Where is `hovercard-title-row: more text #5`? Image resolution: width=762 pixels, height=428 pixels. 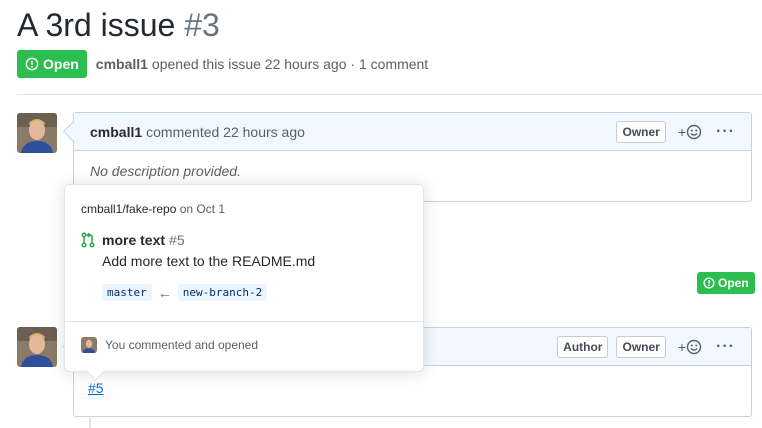
hovercard-title-row: more text #5 is located at coordinates (133, 240).